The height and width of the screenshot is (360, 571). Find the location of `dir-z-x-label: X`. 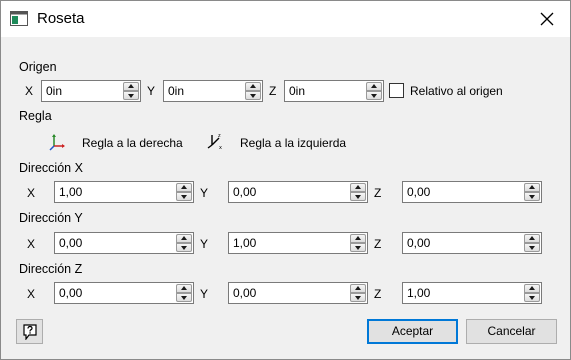

dir-z-x-label: X is located at coordinates (31, 294).